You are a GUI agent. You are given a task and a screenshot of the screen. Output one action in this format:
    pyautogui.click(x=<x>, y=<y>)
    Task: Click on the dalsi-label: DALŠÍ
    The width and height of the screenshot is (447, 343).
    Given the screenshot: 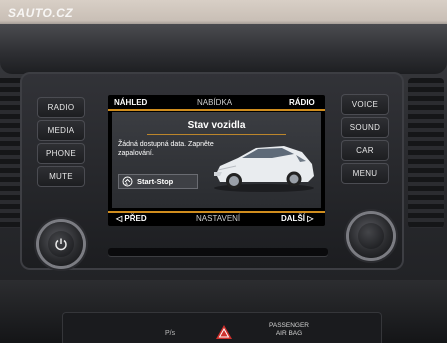 What is the action you would take?
    pyautogui.click(x=293, y=218)
    